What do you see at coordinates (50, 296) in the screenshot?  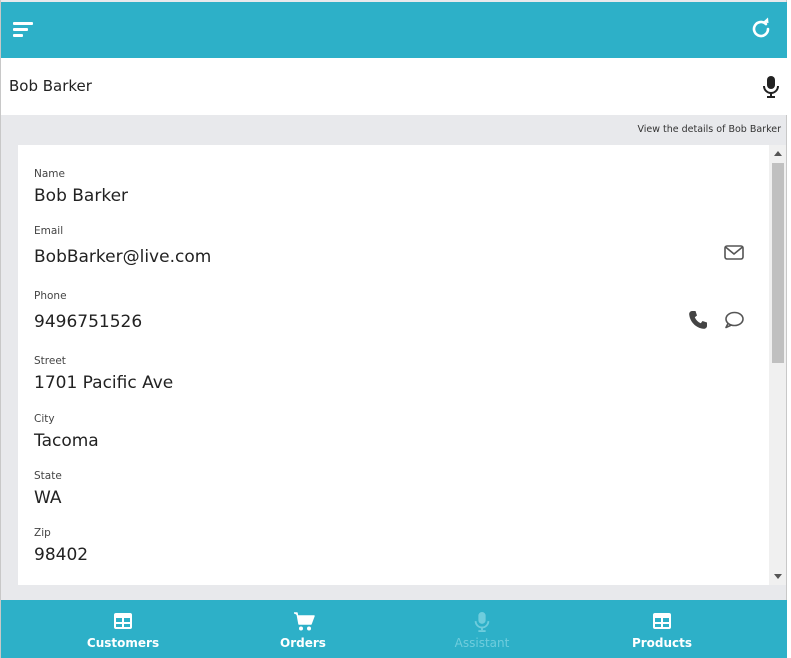 I see `phone-label: Phone` at bounding box center [50, 296].